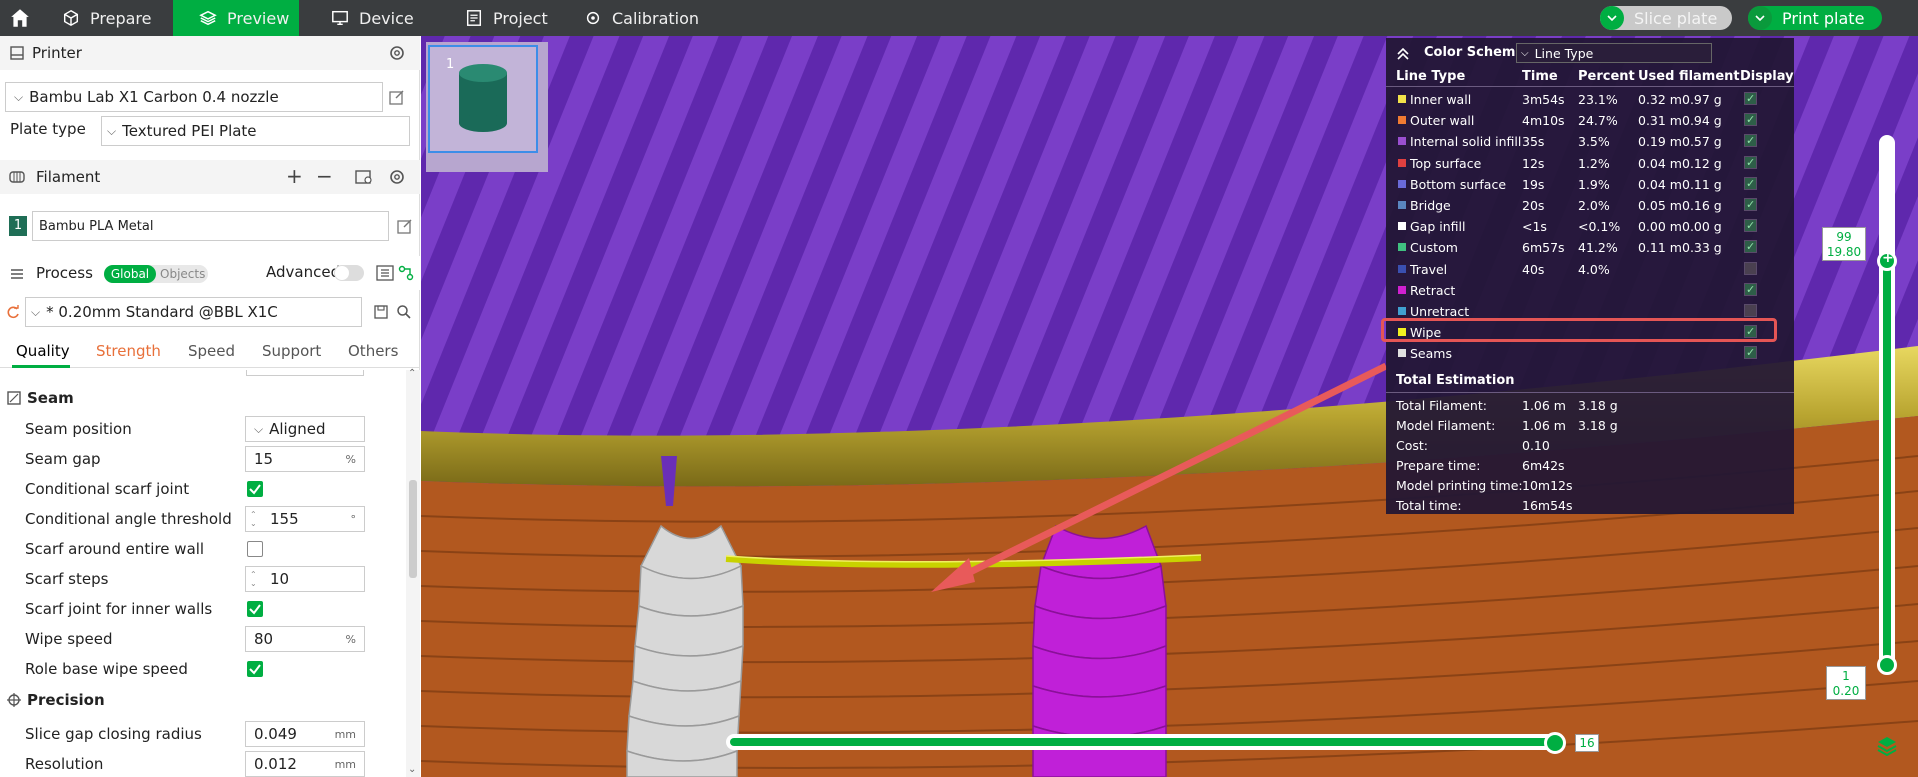  Describe the element at coordinates (210, 226) in the screenshot. I see `filament-select: Bambu PLA Metal` at that location.